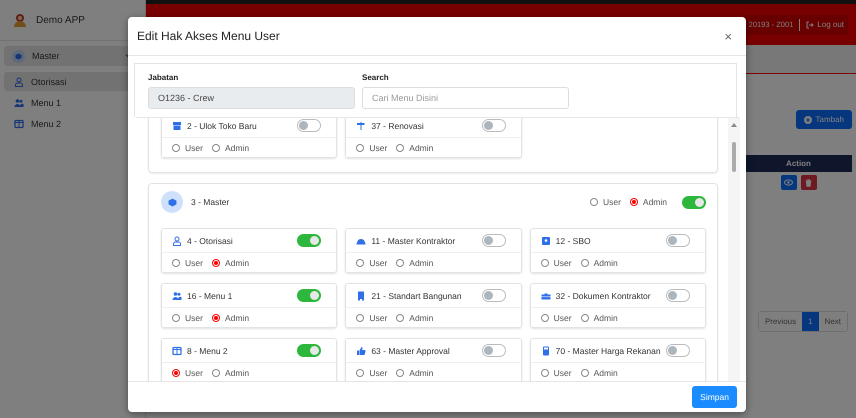 The image size is (856, 418). I want to click on eye-icon, so click(788, 182).